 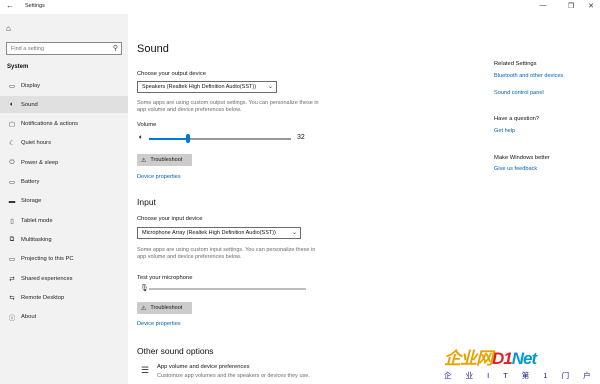 I want to click on page-title: Sound, so click(x=153, y=49).